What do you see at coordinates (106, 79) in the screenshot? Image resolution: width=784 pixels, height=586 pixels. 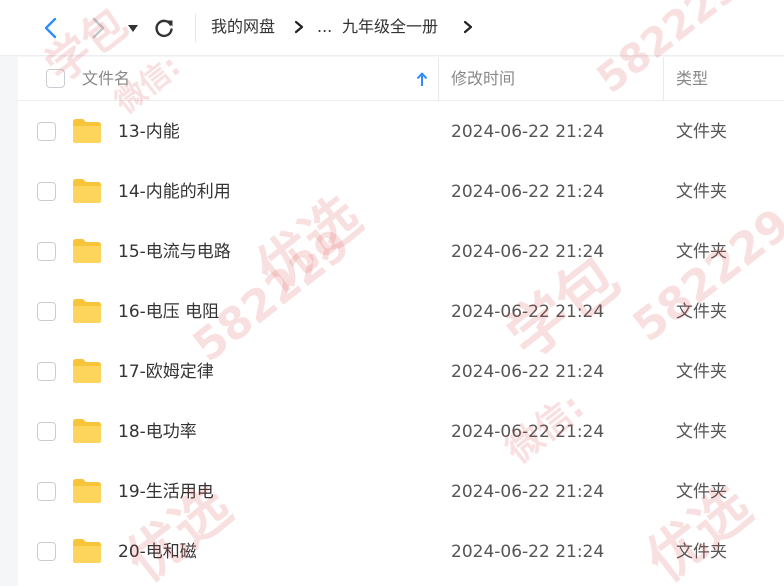 I see `column-header-name: 文件名` at bounding box center [106, 79].